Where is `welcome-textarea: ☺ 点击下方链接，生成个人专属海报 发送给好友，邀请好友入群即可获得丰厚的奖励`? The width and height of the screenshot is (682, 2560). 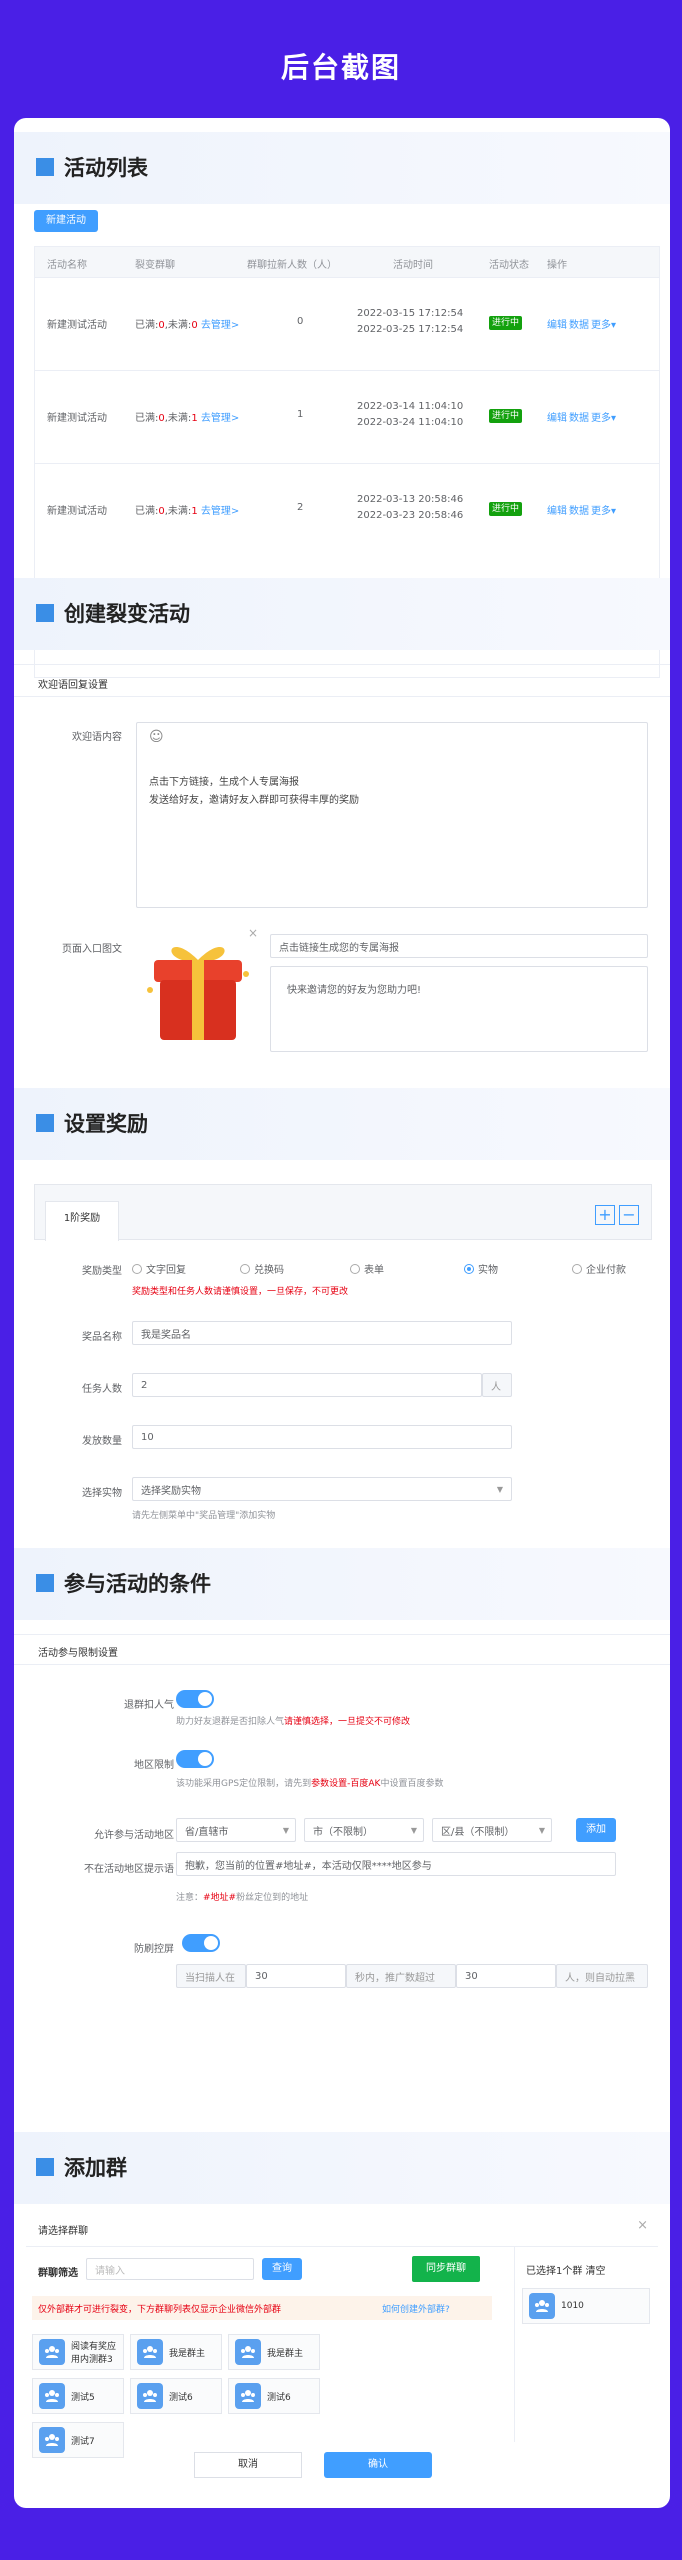 welcome-textarea: ☺ 点击下方链接，生成个人专属海报 发送给好友，邀请好友入群即可获得丰厚的奖励 is located at coordinates (392, 815).